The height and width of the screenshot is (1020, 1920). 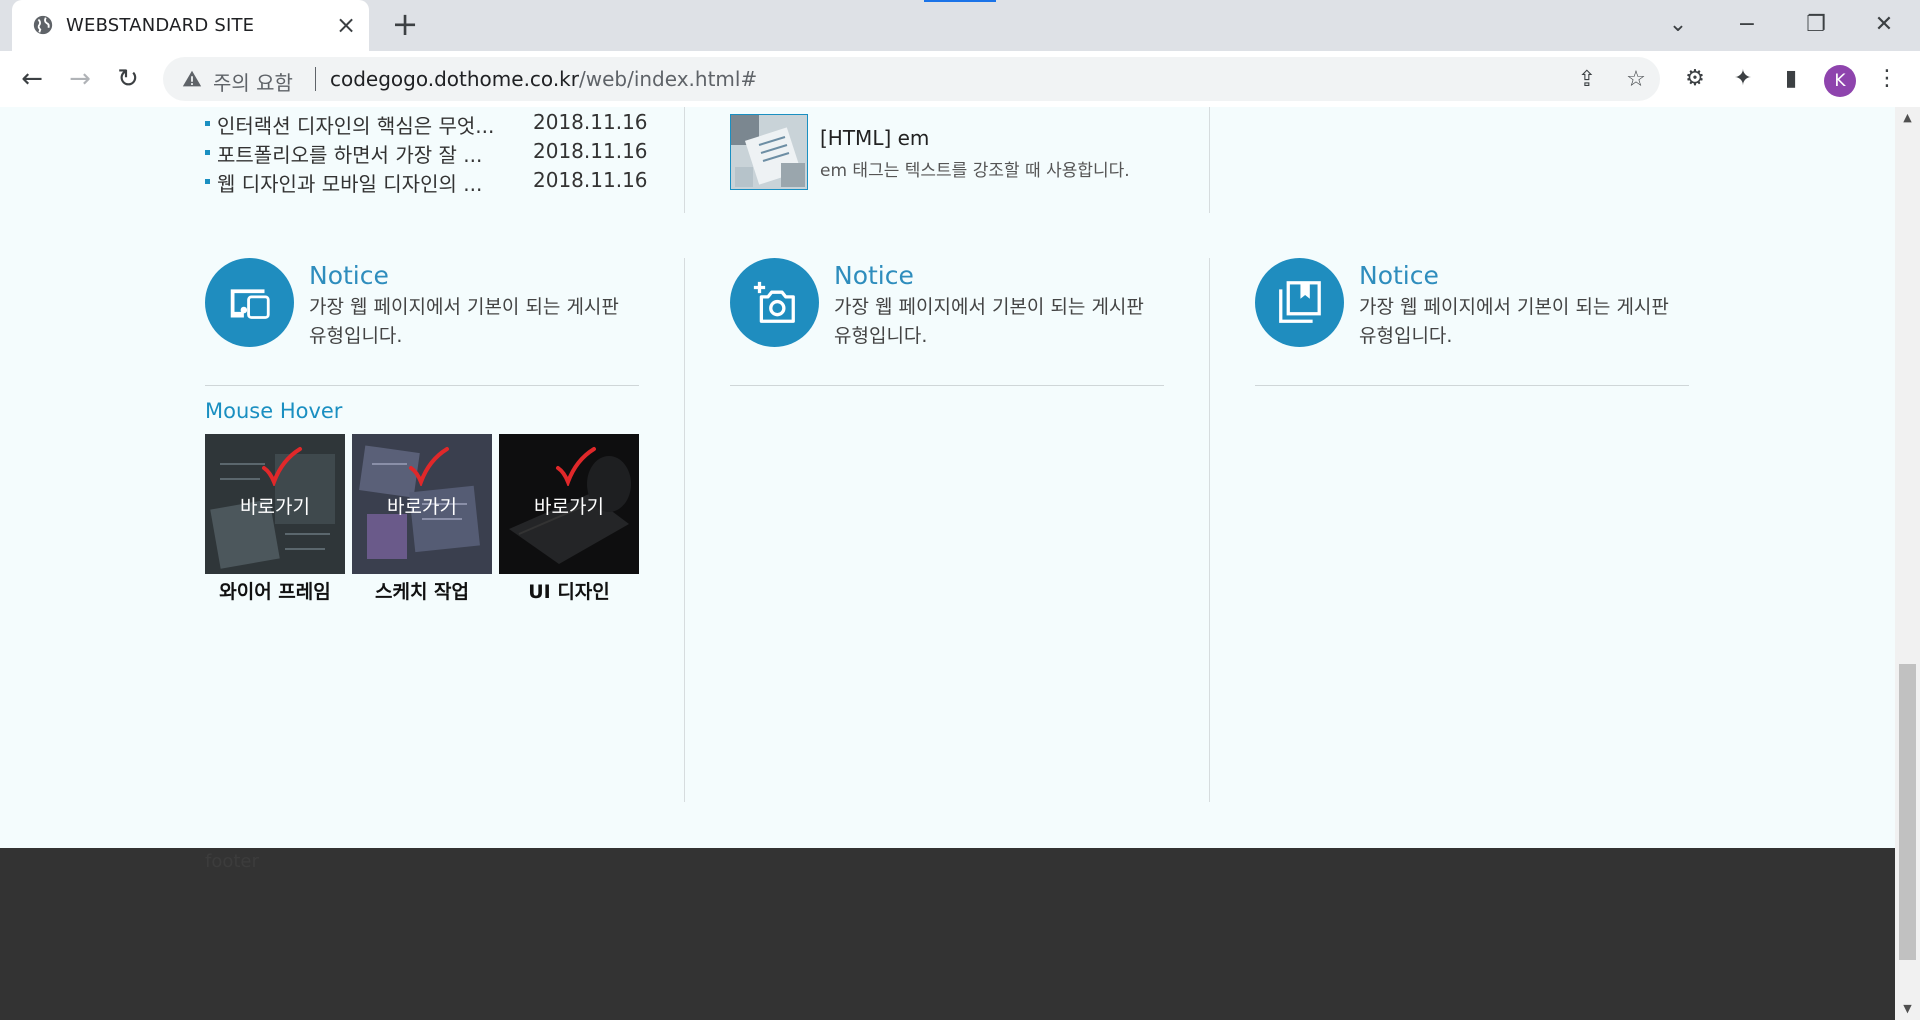 I want to click on url-text: codegogo.dothome.co.kr/web/index.html#, so click(x=543, y=79).